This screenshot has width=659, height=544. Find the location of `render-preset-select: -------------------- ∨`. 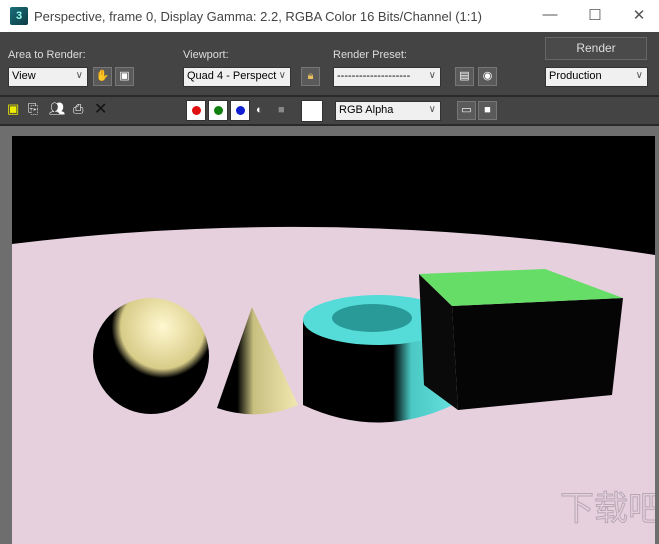

render-preset-select: -------------------- ∨ is located at coordinates (387, 77).